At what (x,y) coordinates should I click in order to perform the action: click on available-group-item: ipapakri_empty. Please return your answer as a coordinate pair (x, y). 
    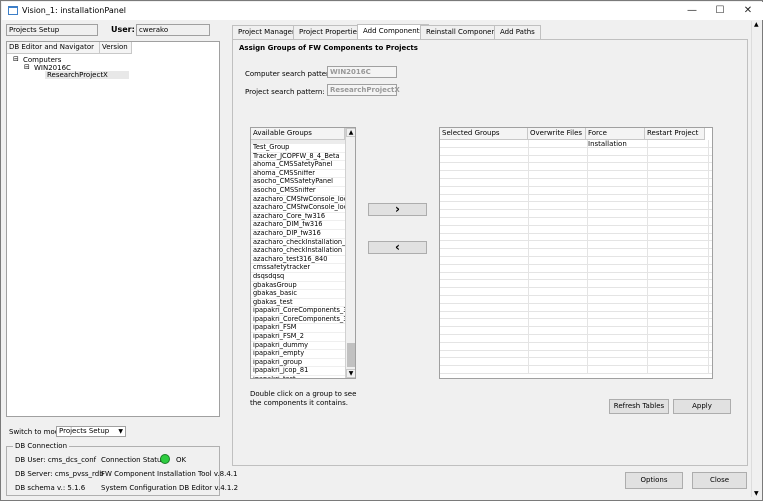
    Looking at the image, I should click on (298, 354).